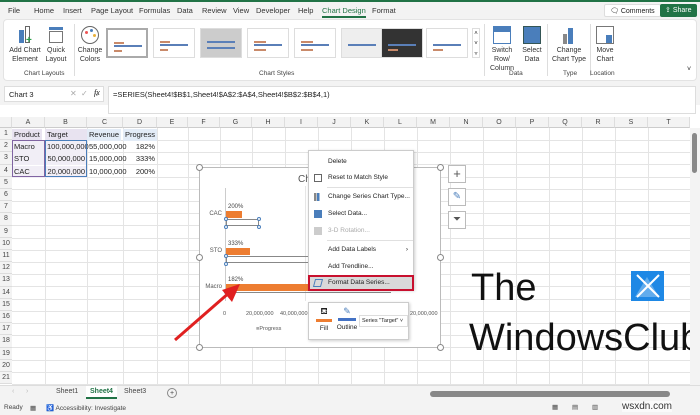  Describe the element at coordinates (25, 45) in the screenshot. I see `add-chart-element-button: + Add Chart Element` at that location.